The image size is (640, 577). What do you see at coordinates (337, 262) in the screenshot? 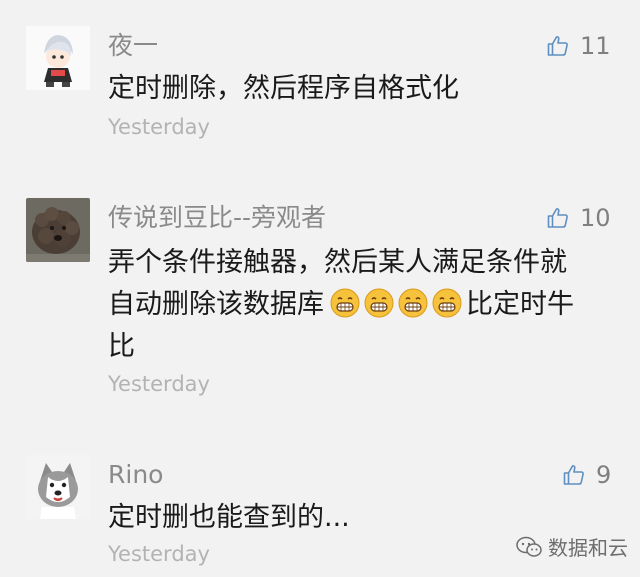
I see `comment-text-line-1: 弄个条件接触器，然后某人满足条件就` at bounding box center [337, 262].